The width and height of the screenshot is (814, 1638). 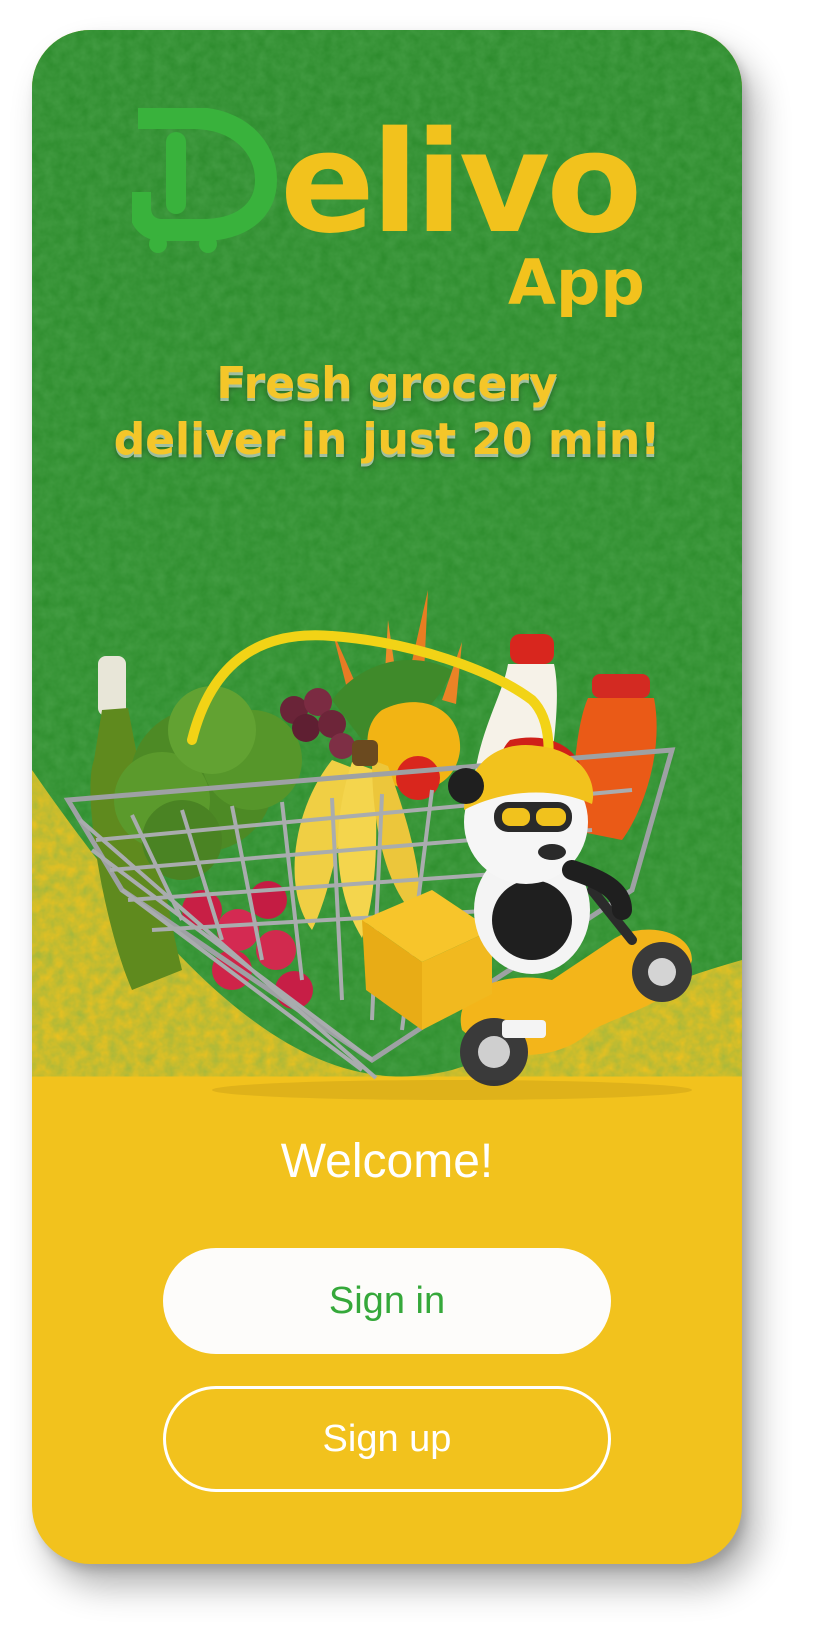 What do you see at coordinates (461, 183) in the screenshot?
I see `logo-wordmark: elivo` at bounding box center [461, 183].